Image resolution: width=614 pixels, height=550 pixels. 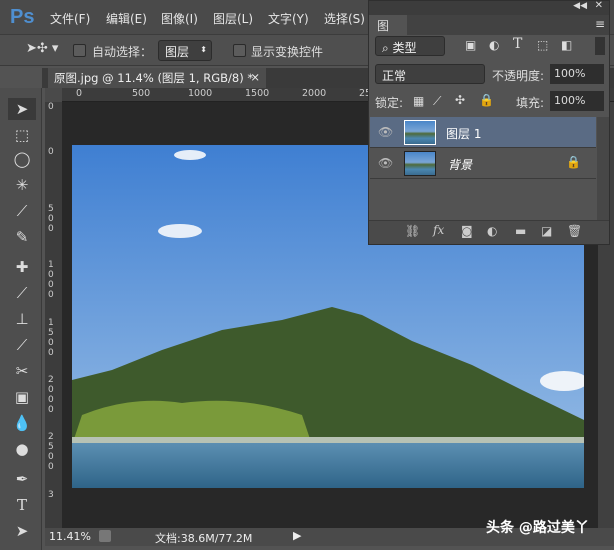 I want to click on tab-layers: 图层, so click(x=388, y=32).